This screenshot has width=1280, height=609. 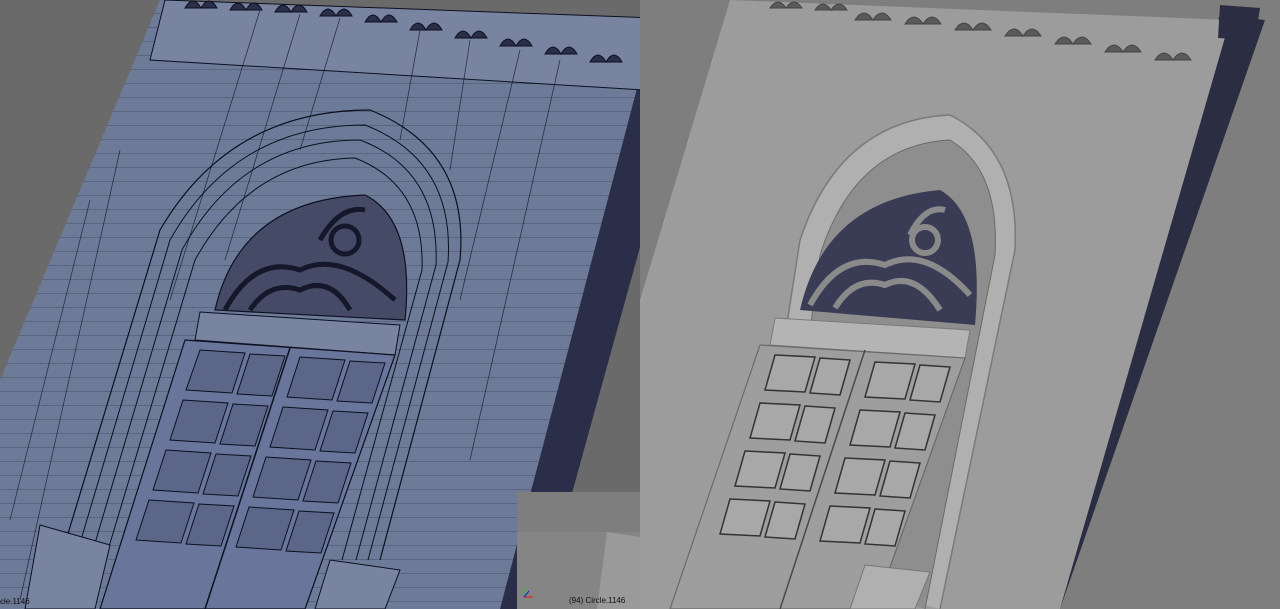 I want to click on object-label-inset: (94) Circle.1146, so click(x=597, y=600).